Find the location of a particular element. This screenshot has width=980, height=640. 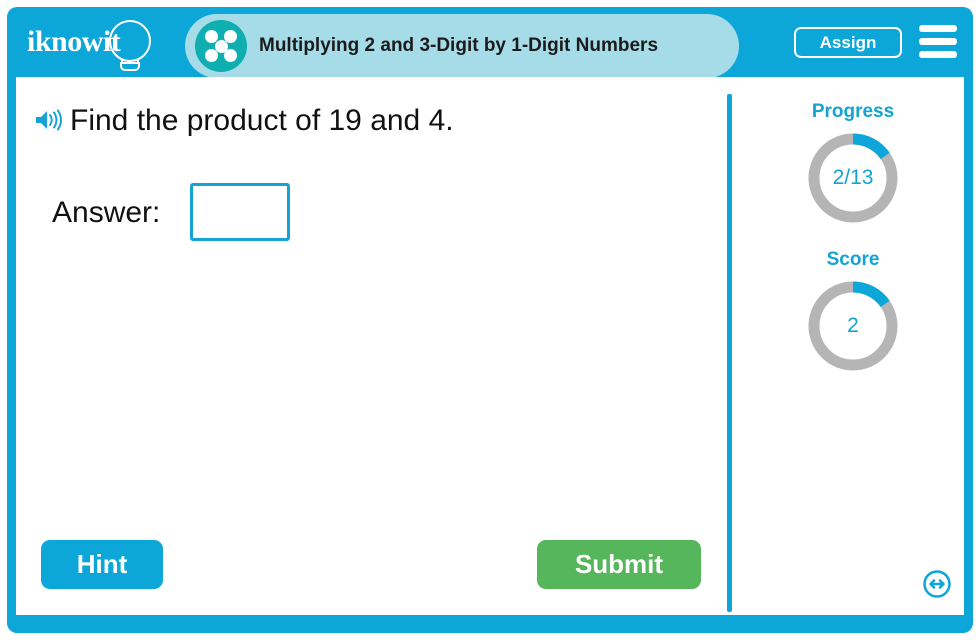

score-ring: 2 is located at coordinates (853, 326).